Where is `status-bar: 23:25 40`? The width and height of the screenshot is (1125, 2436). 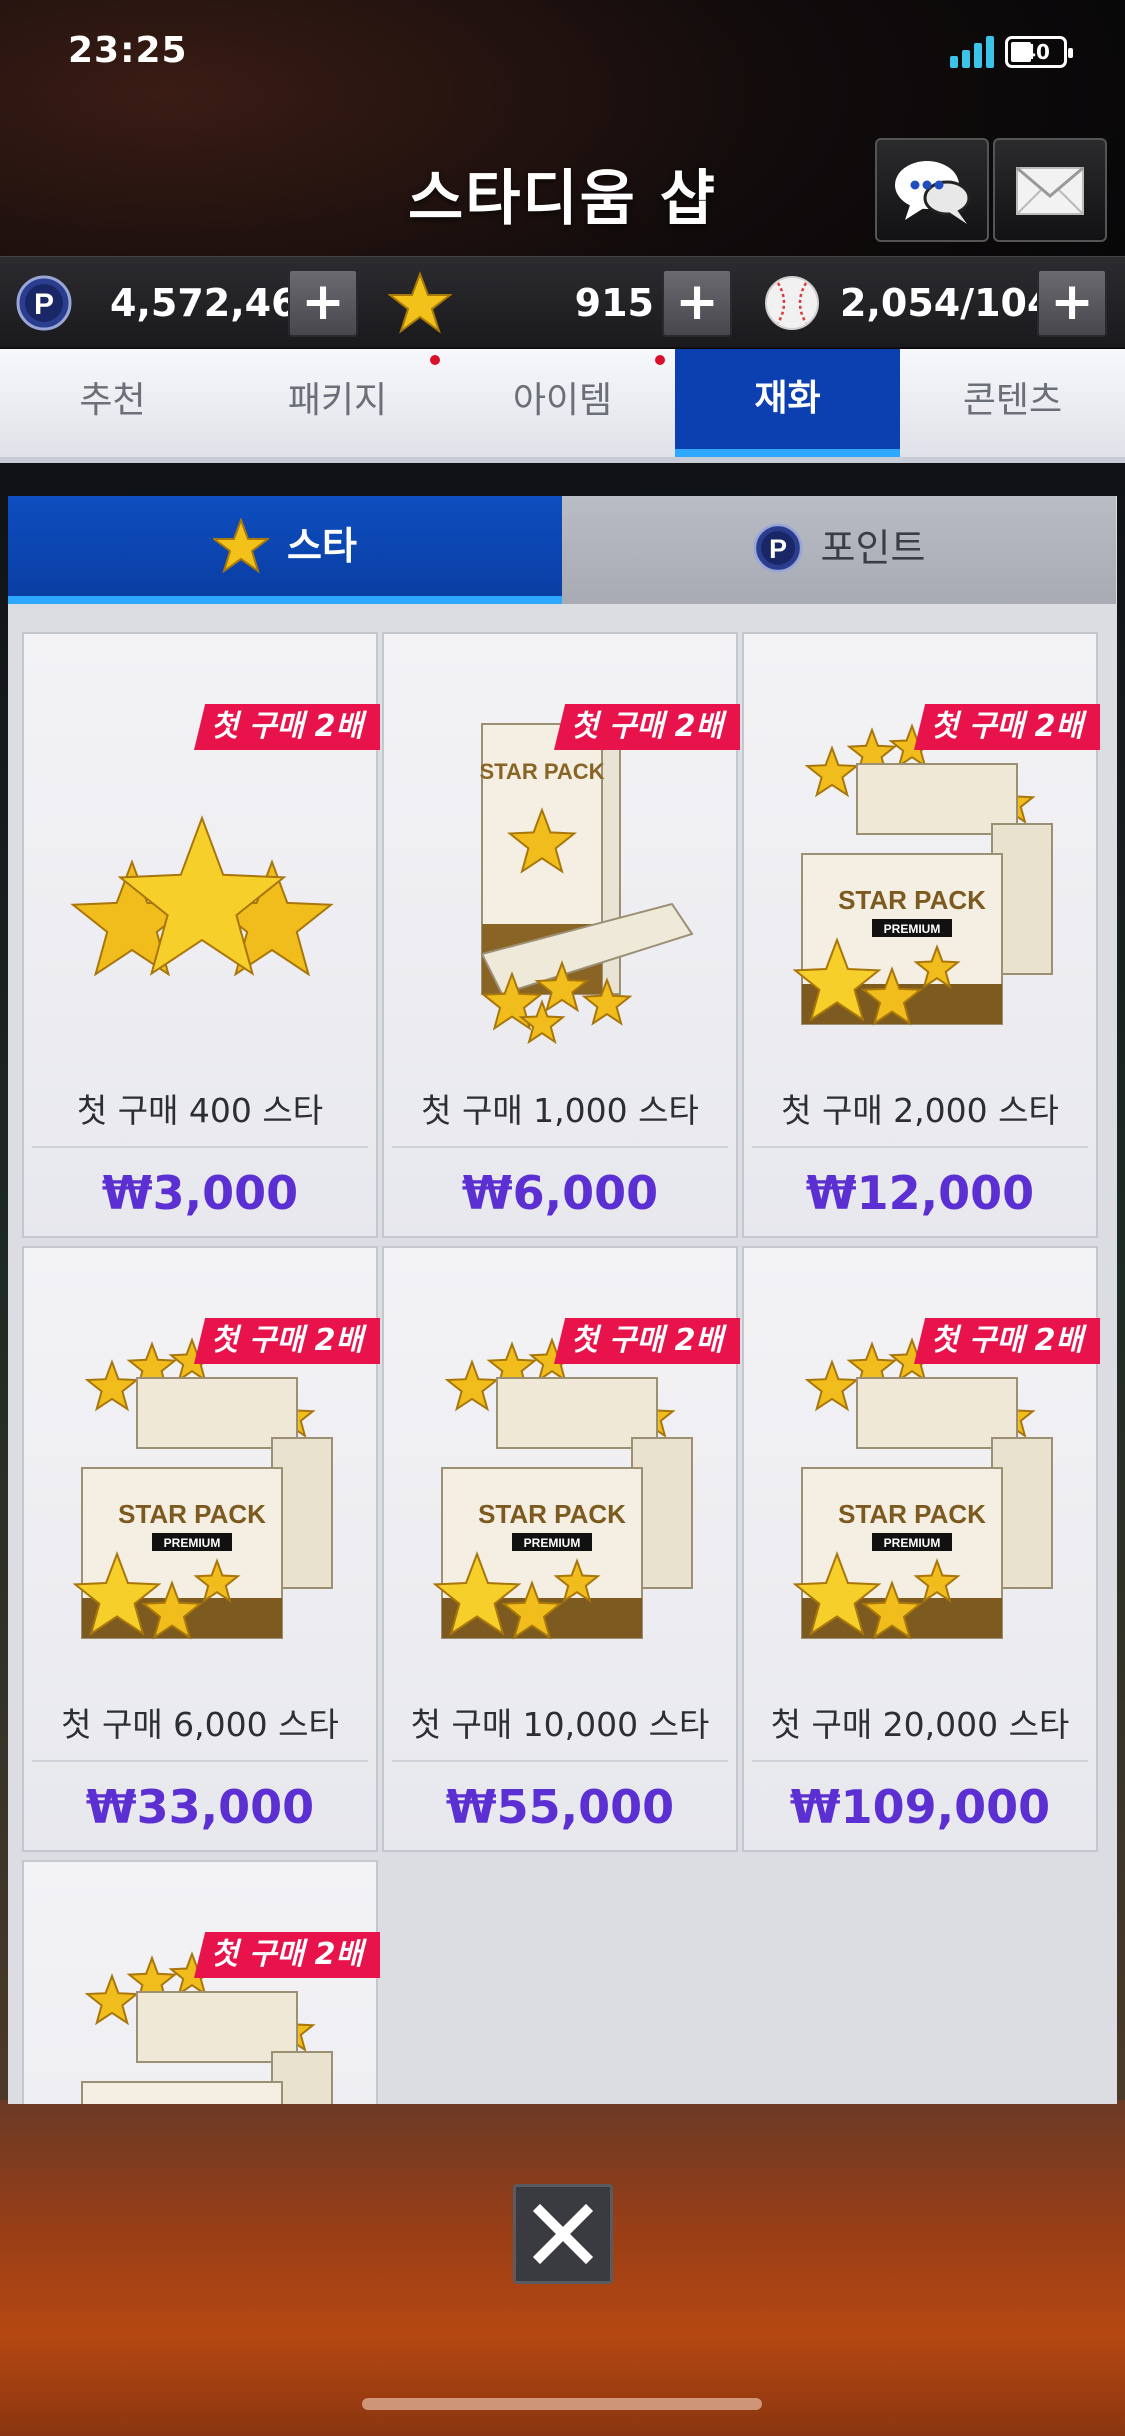
status-bar: 23:25 40 is located at coordinates (562, 55).